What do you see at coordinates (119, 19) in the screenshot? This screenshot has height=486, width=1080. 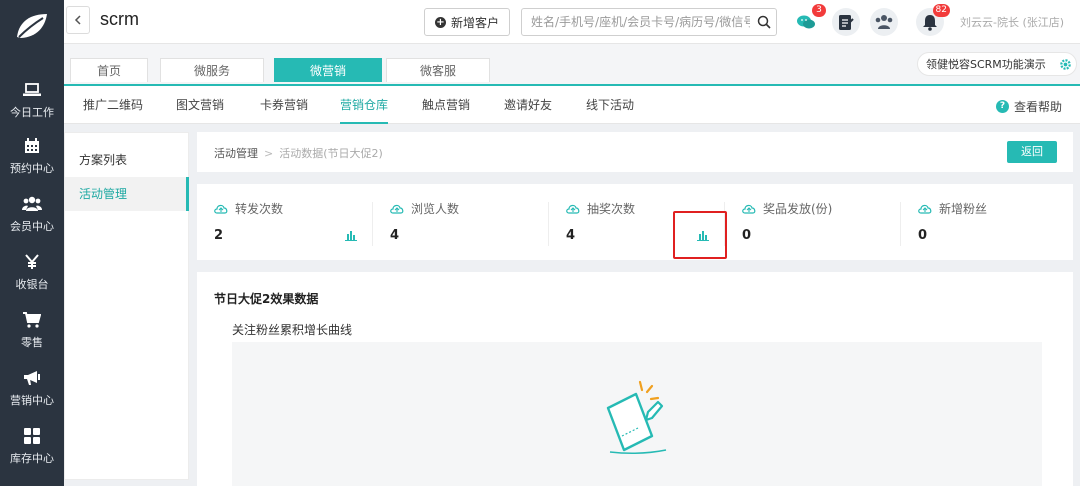 I see `app-title: scrm` at bounding box center [119, 19].